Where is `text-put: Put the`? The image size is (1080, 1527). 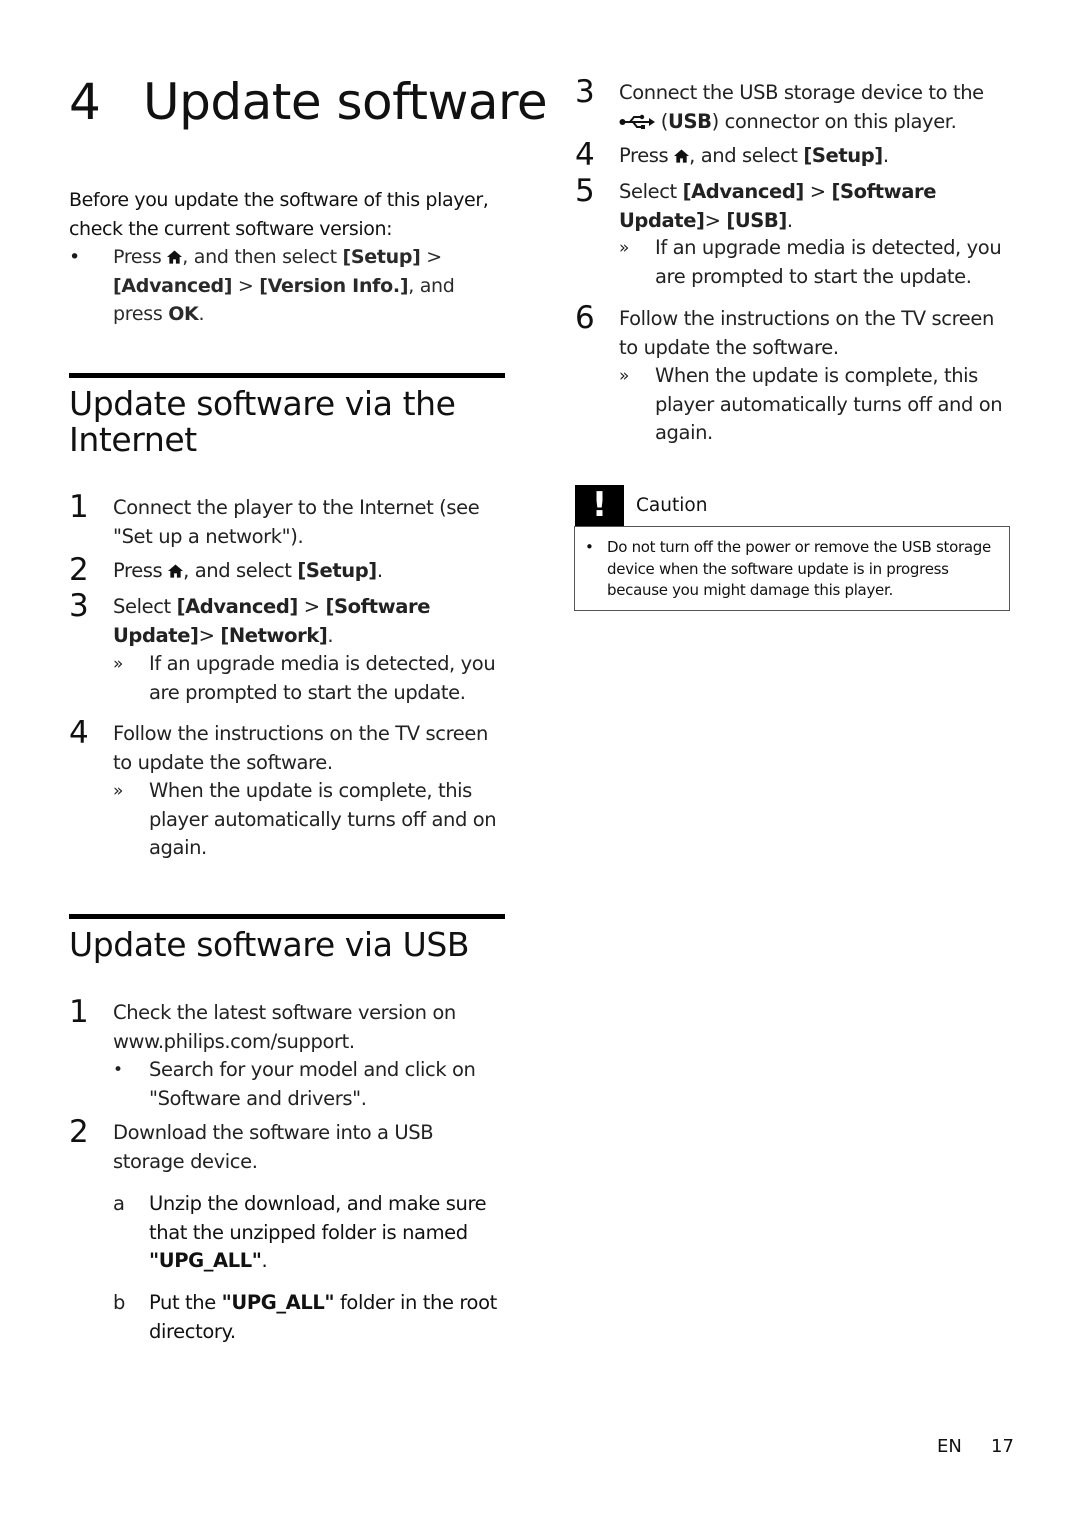
text-put: Put the is located at coordinates (185, 1302).